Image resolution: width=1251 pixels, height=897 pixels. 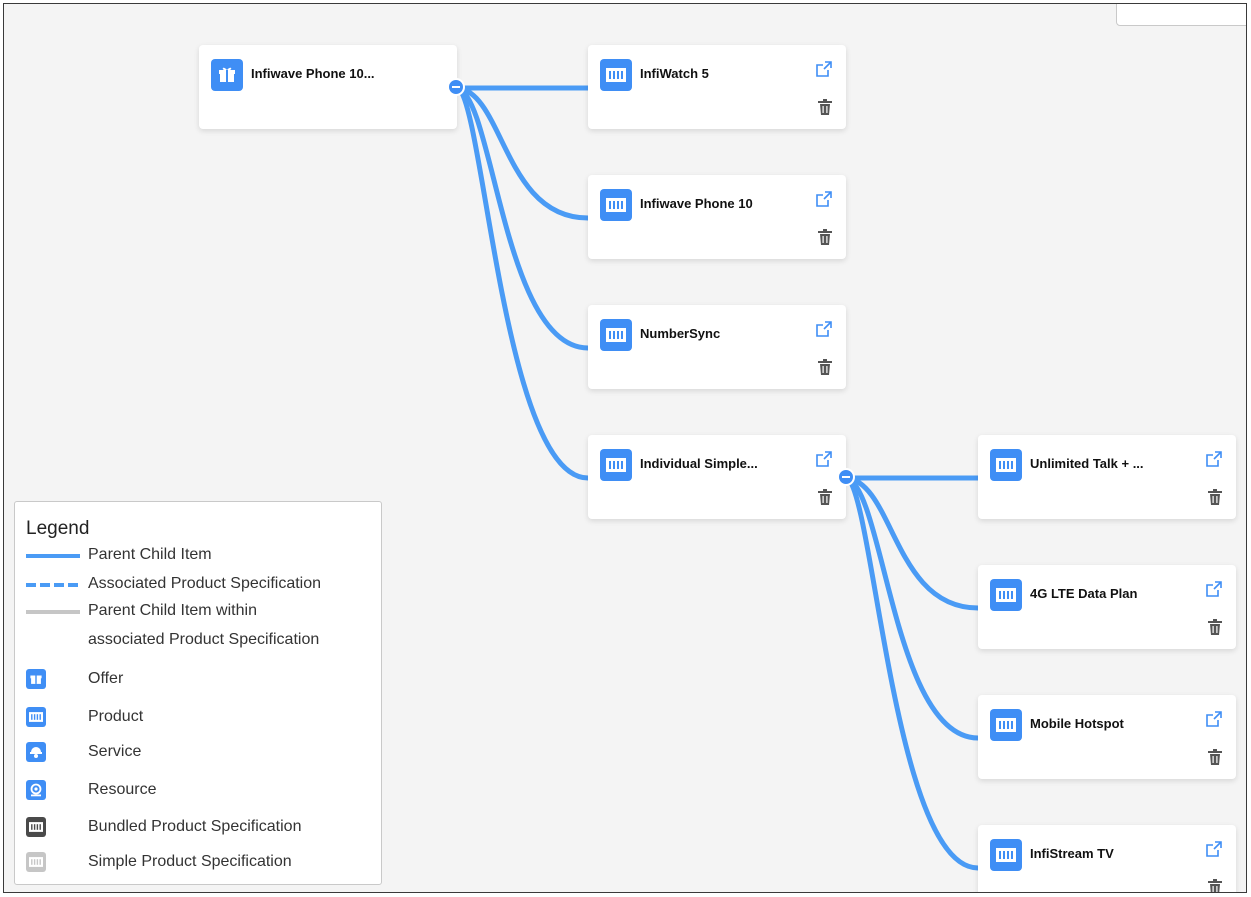 I want to click on legend-label: Simple Product Specification, so click(x=190, y=861).